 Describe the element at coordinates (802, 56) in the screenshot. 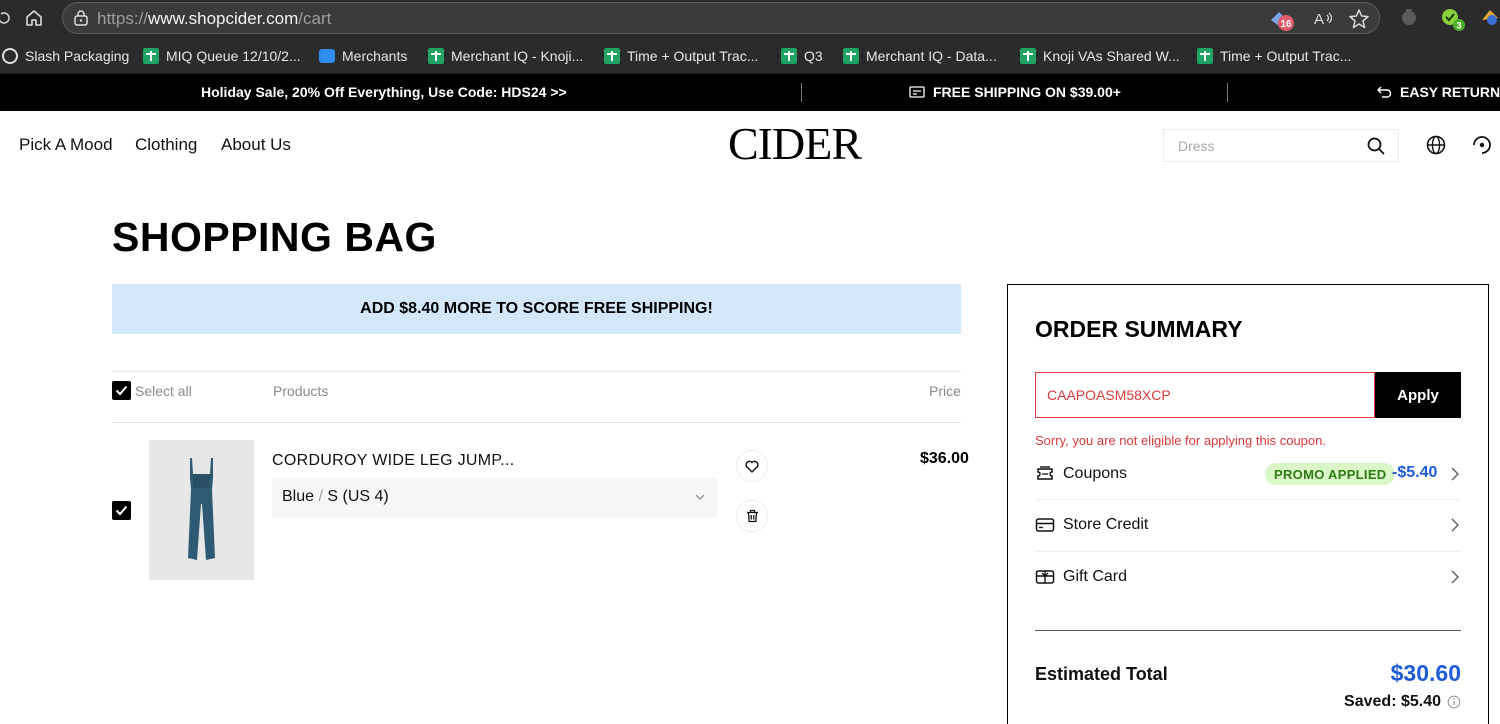

I see `bookmark-q3: Q3` at that location.